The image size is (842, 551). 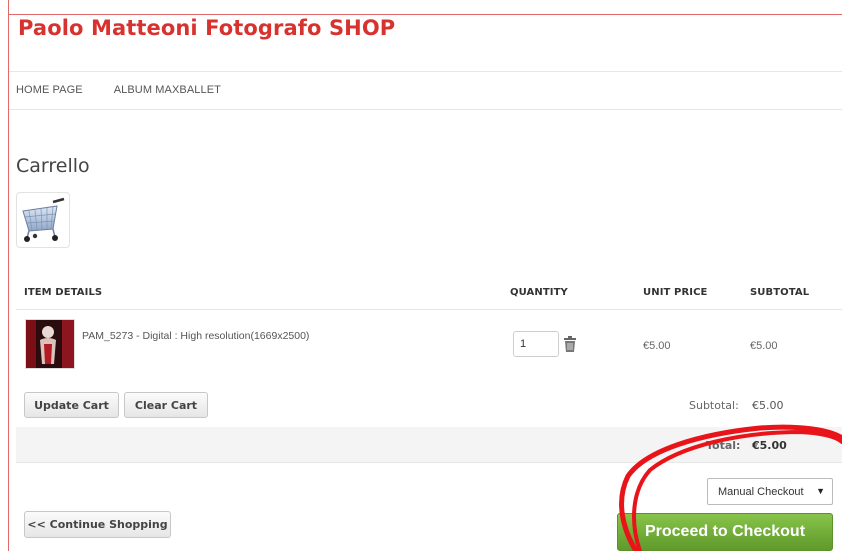 I want to click on checkout-method-select: Manual Checkout ▼, so click(x=770, y=491).